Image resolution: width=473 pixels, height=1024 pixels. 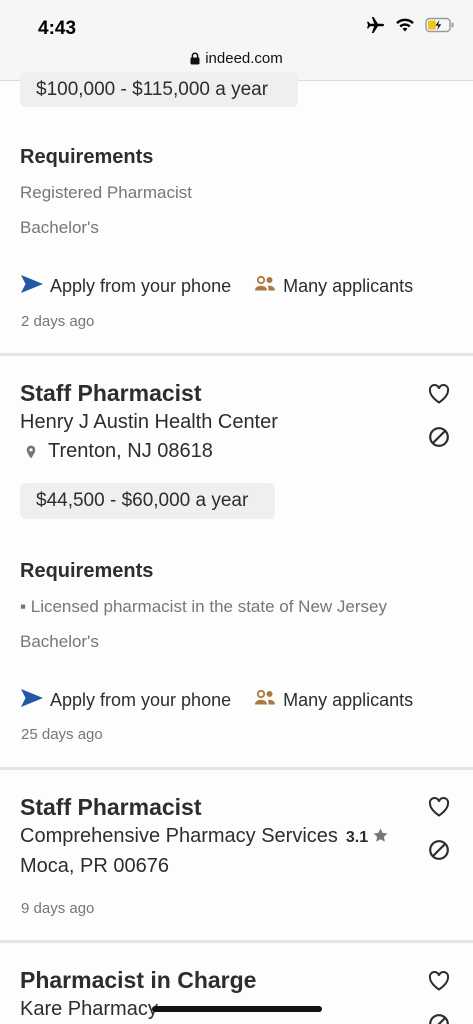 I want to click on job-location: Moca, PR 00676, so click(x=94, y=866).